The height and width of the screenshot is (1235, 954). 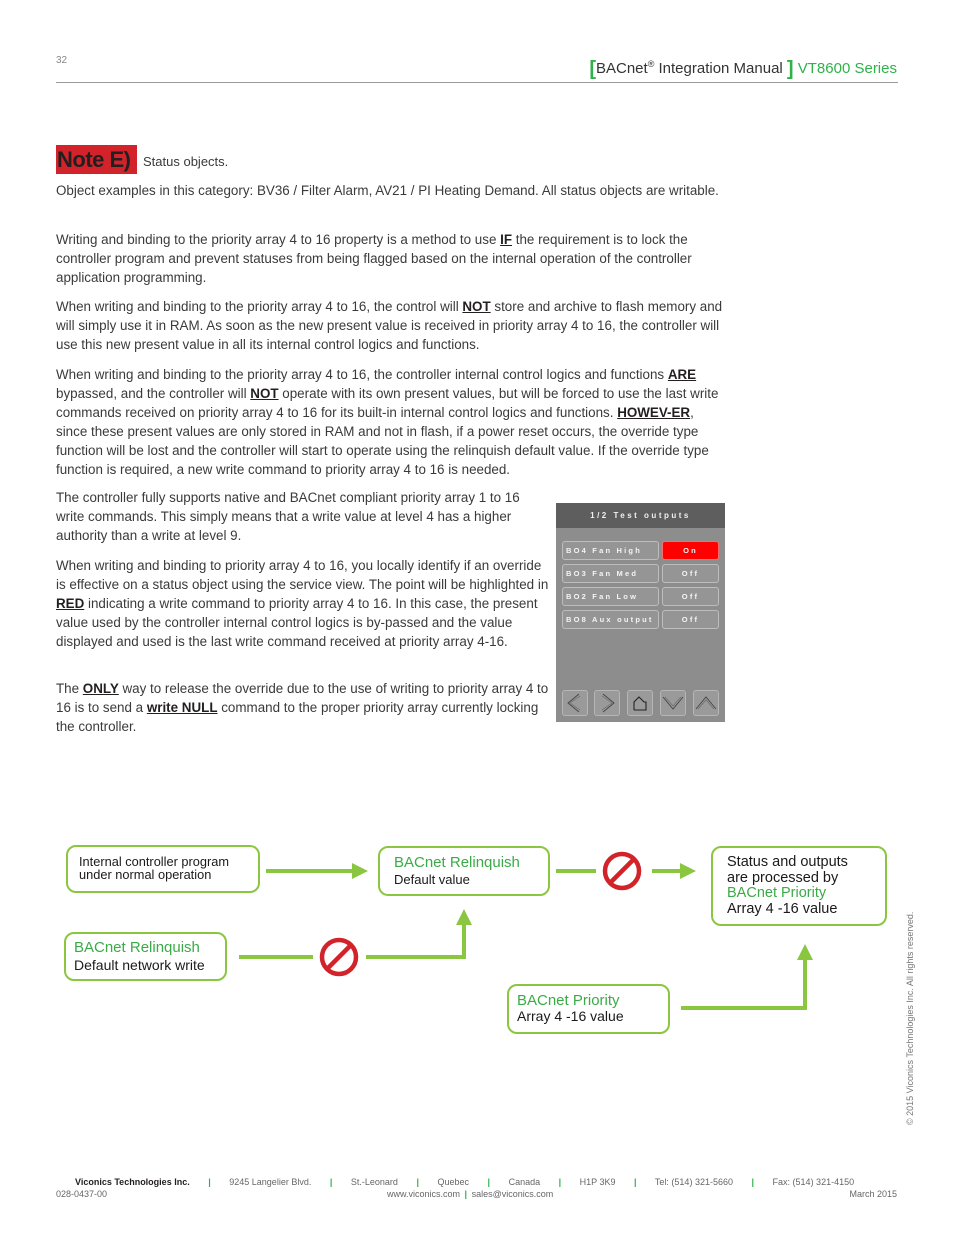 What do you see at coordinates (693, 1182) in the screenshot?
I see `telephone: Tel: (514) 321-5660` at bounding box center [693, 1182].